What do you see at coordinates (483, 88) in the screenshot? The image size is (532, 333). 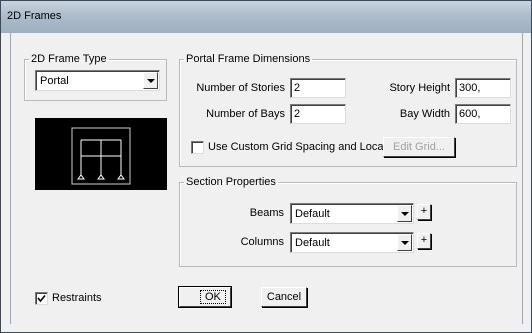 I see `story-height-input: 300,` at bounding box center [483, 88].